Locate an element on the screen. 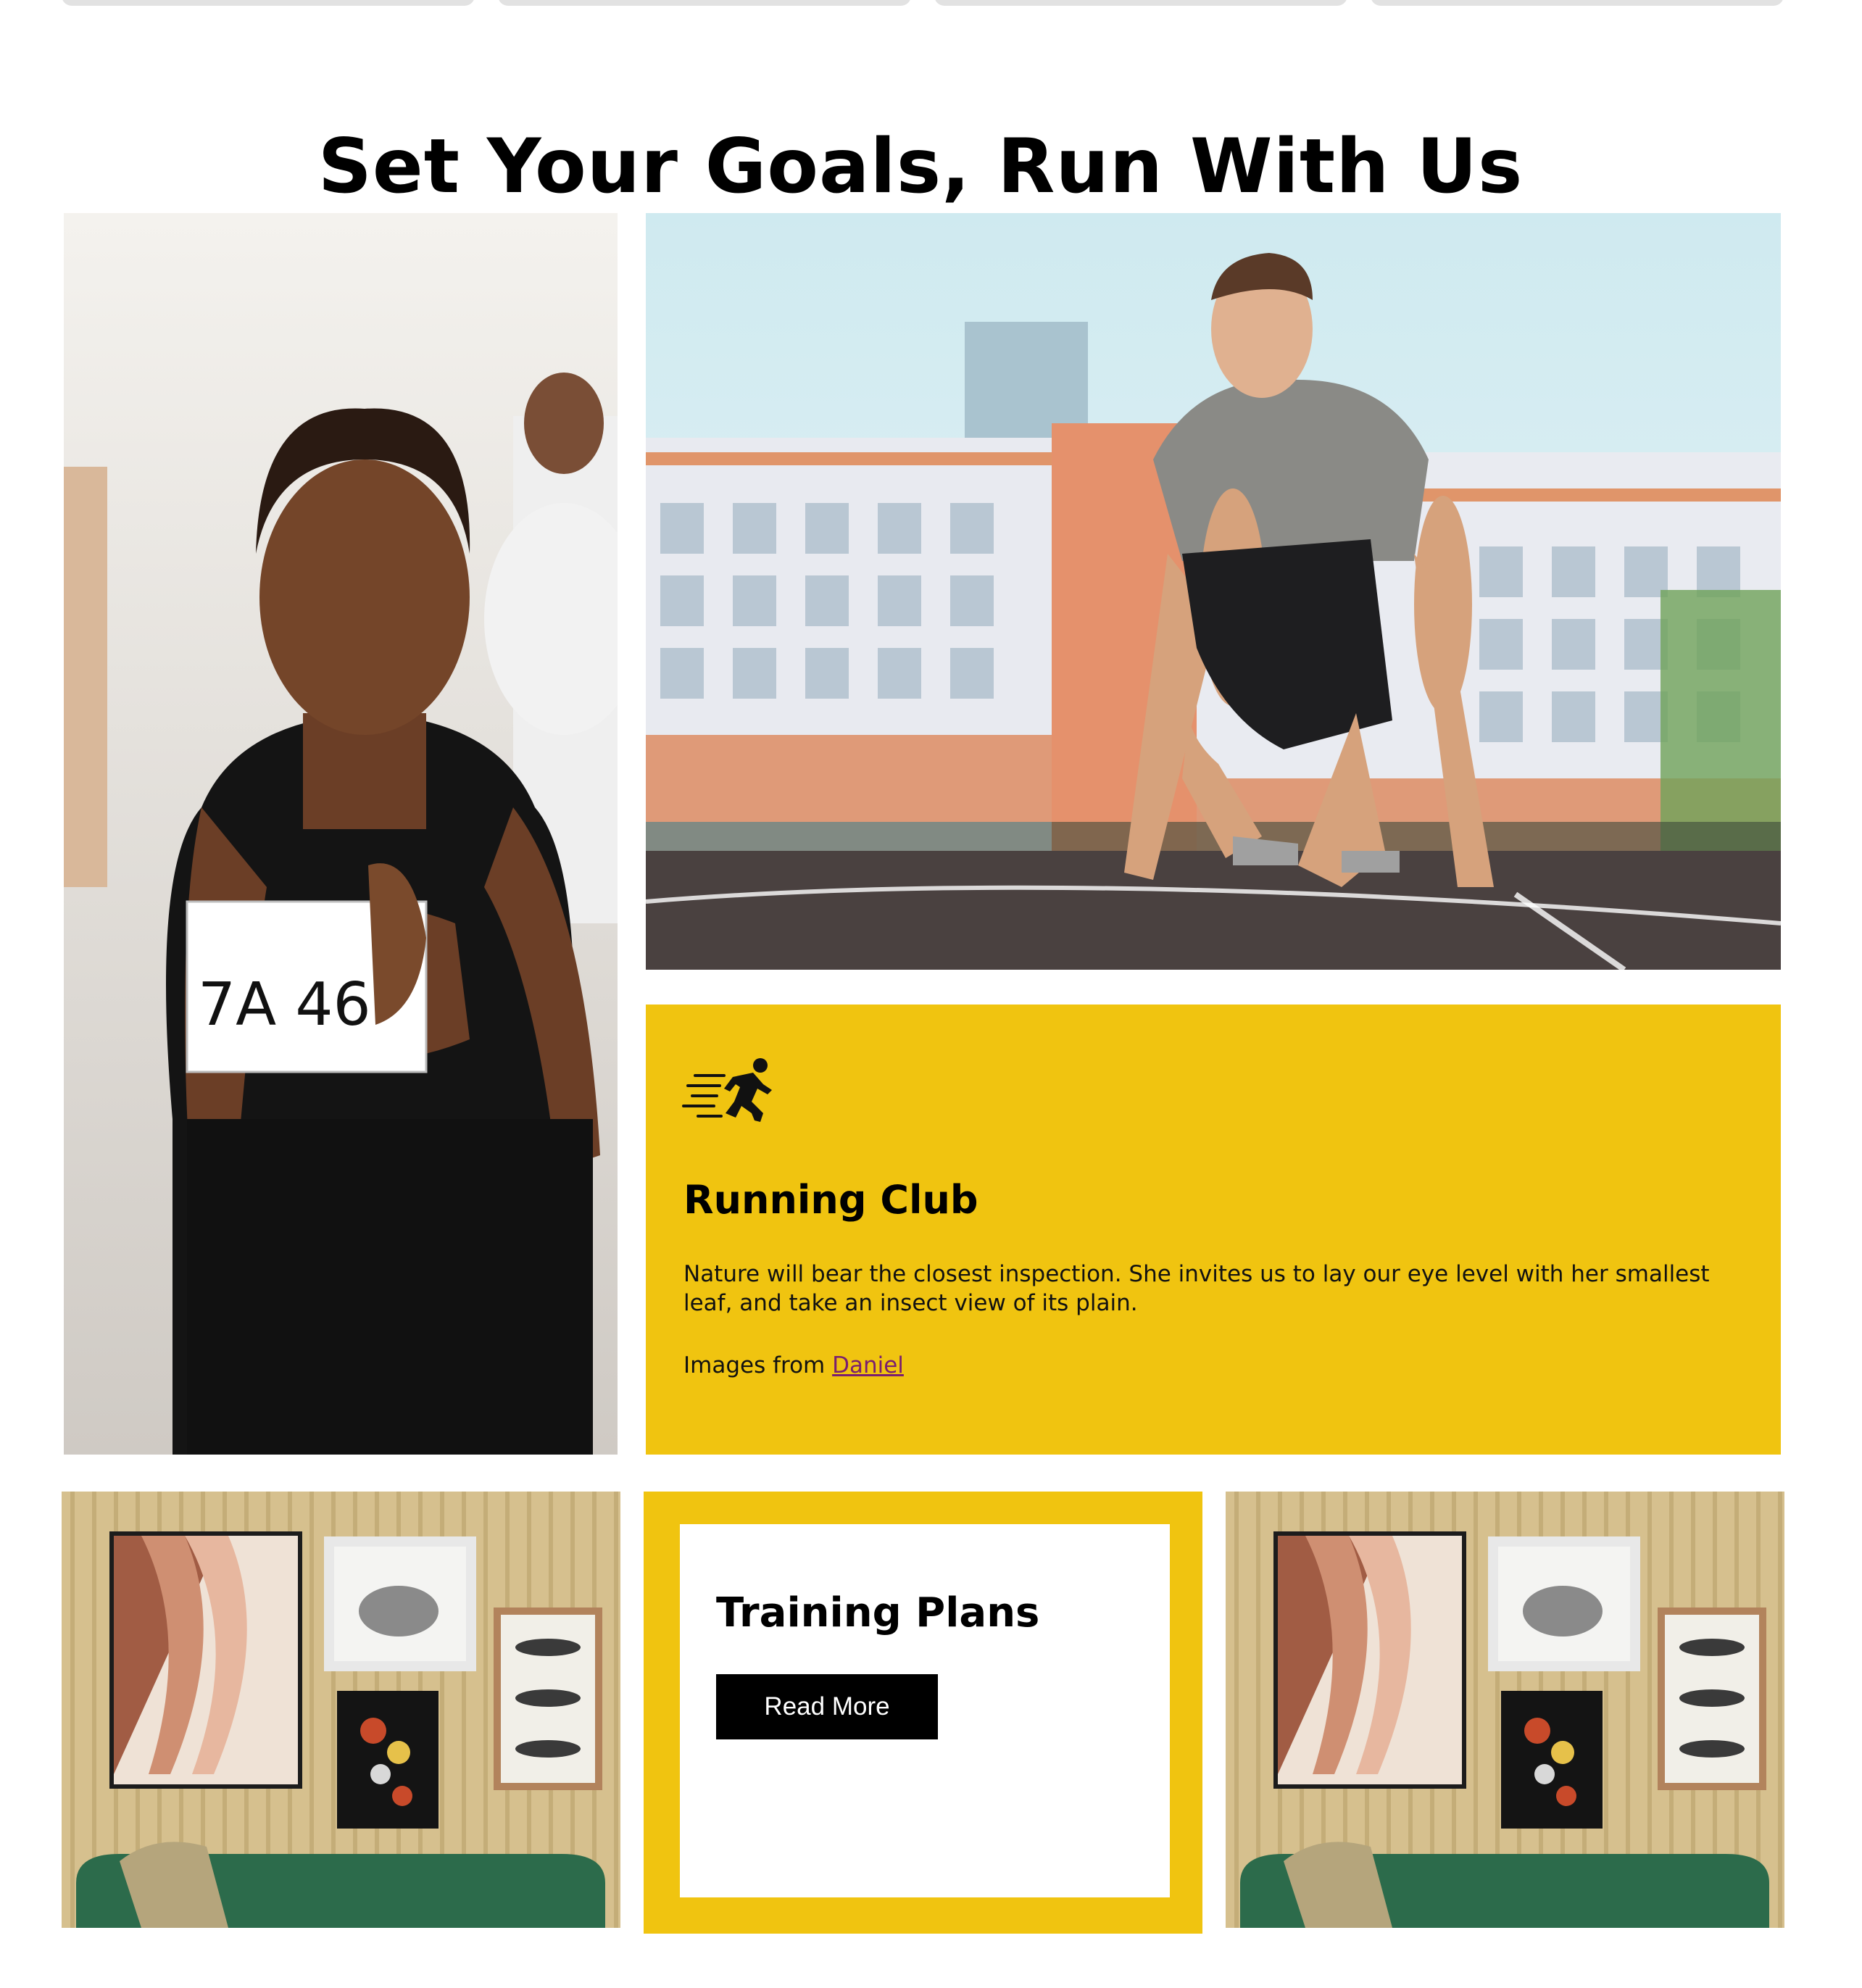 This screenshot has height=1988, width=1862. credit-link-daniel: Daniel is located at coordinates (868, 1365).